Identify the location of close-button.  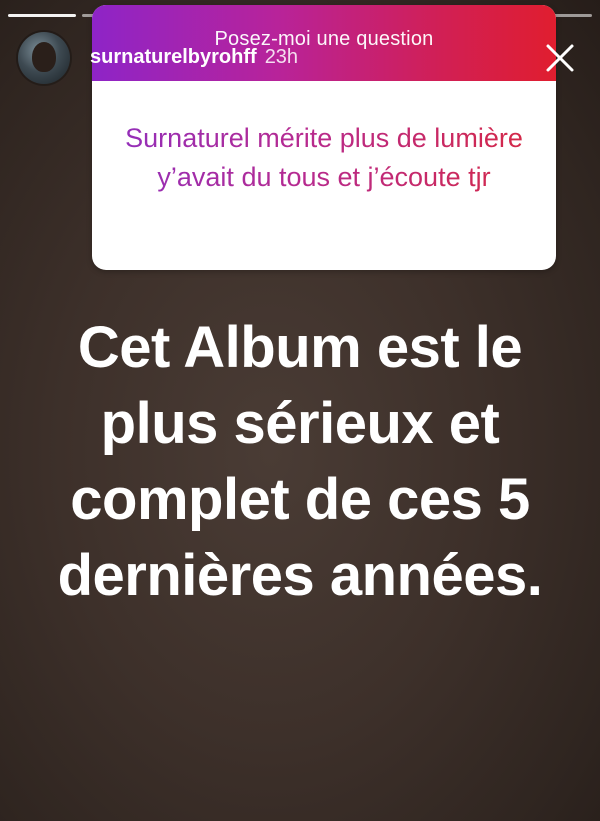
(560, 58).